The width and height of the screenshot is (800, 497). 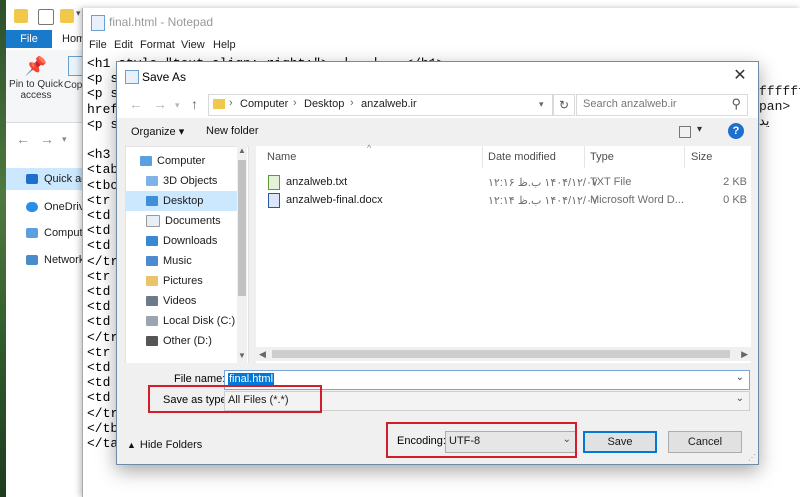 What do you see at coordinates (317, 182) in the screenshot?
I see `file-name: anzalweb.txt` at bounding box center [317, 182].